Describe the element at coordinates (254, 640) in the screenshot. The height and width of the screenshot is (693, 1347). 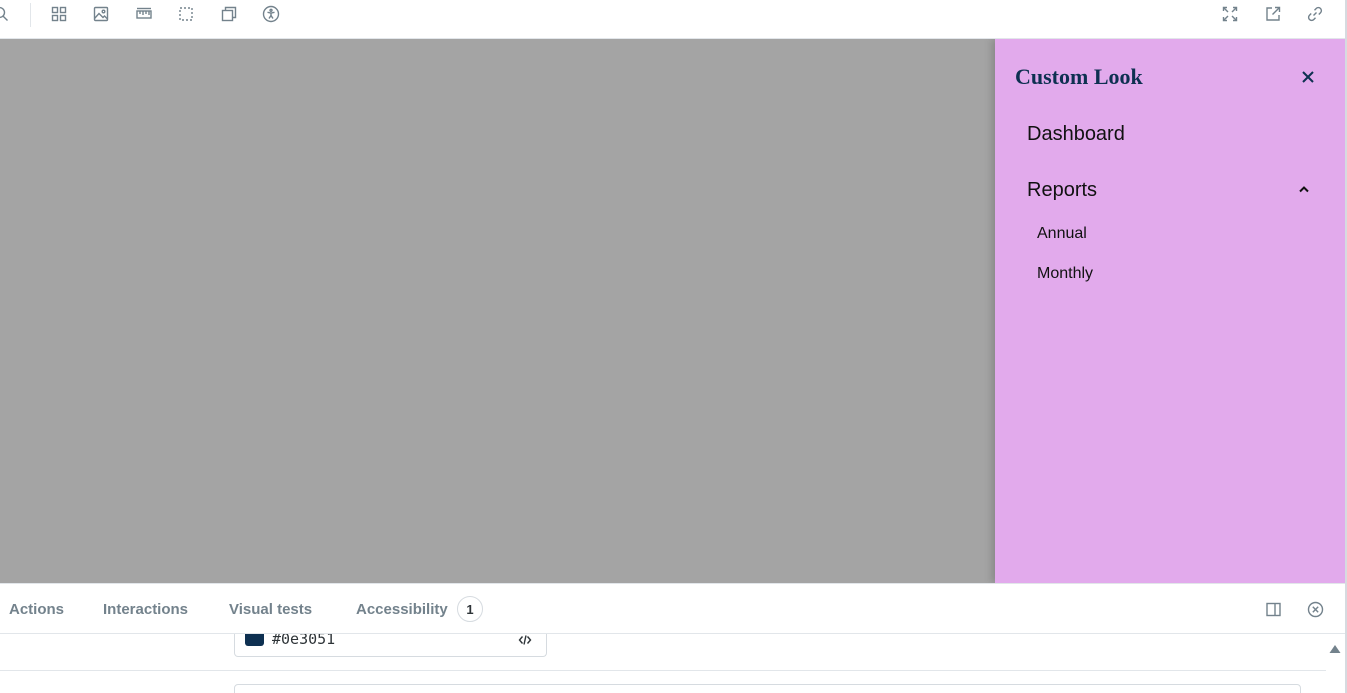
I see `color-swatch` at that location.